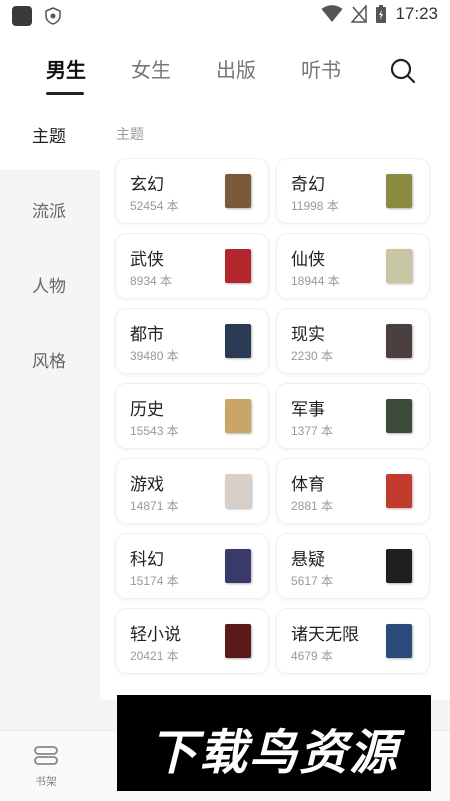 This screenshot has width=450, height=801. What do you see at coordinates (147, 560) in the screenshot?
I see `category-name: 科幻` at bounding box center [147, 560].